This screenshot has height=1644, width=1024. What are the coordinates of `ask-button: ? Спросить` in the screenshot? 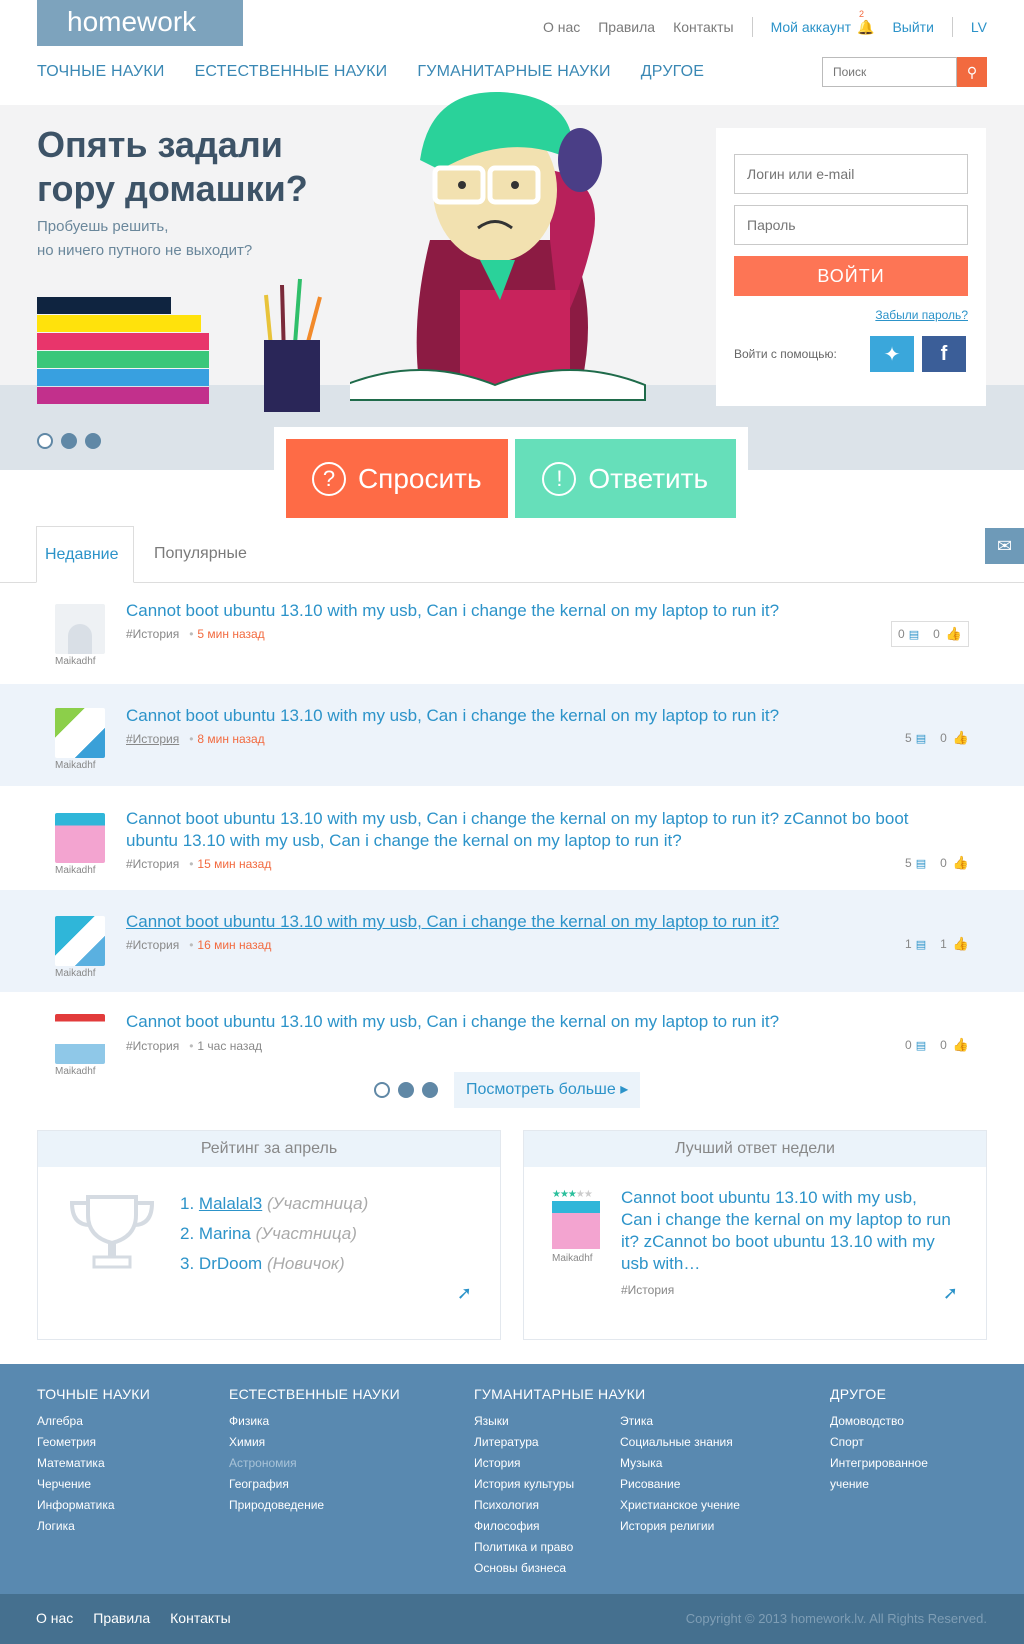 It's located at (397, 478).